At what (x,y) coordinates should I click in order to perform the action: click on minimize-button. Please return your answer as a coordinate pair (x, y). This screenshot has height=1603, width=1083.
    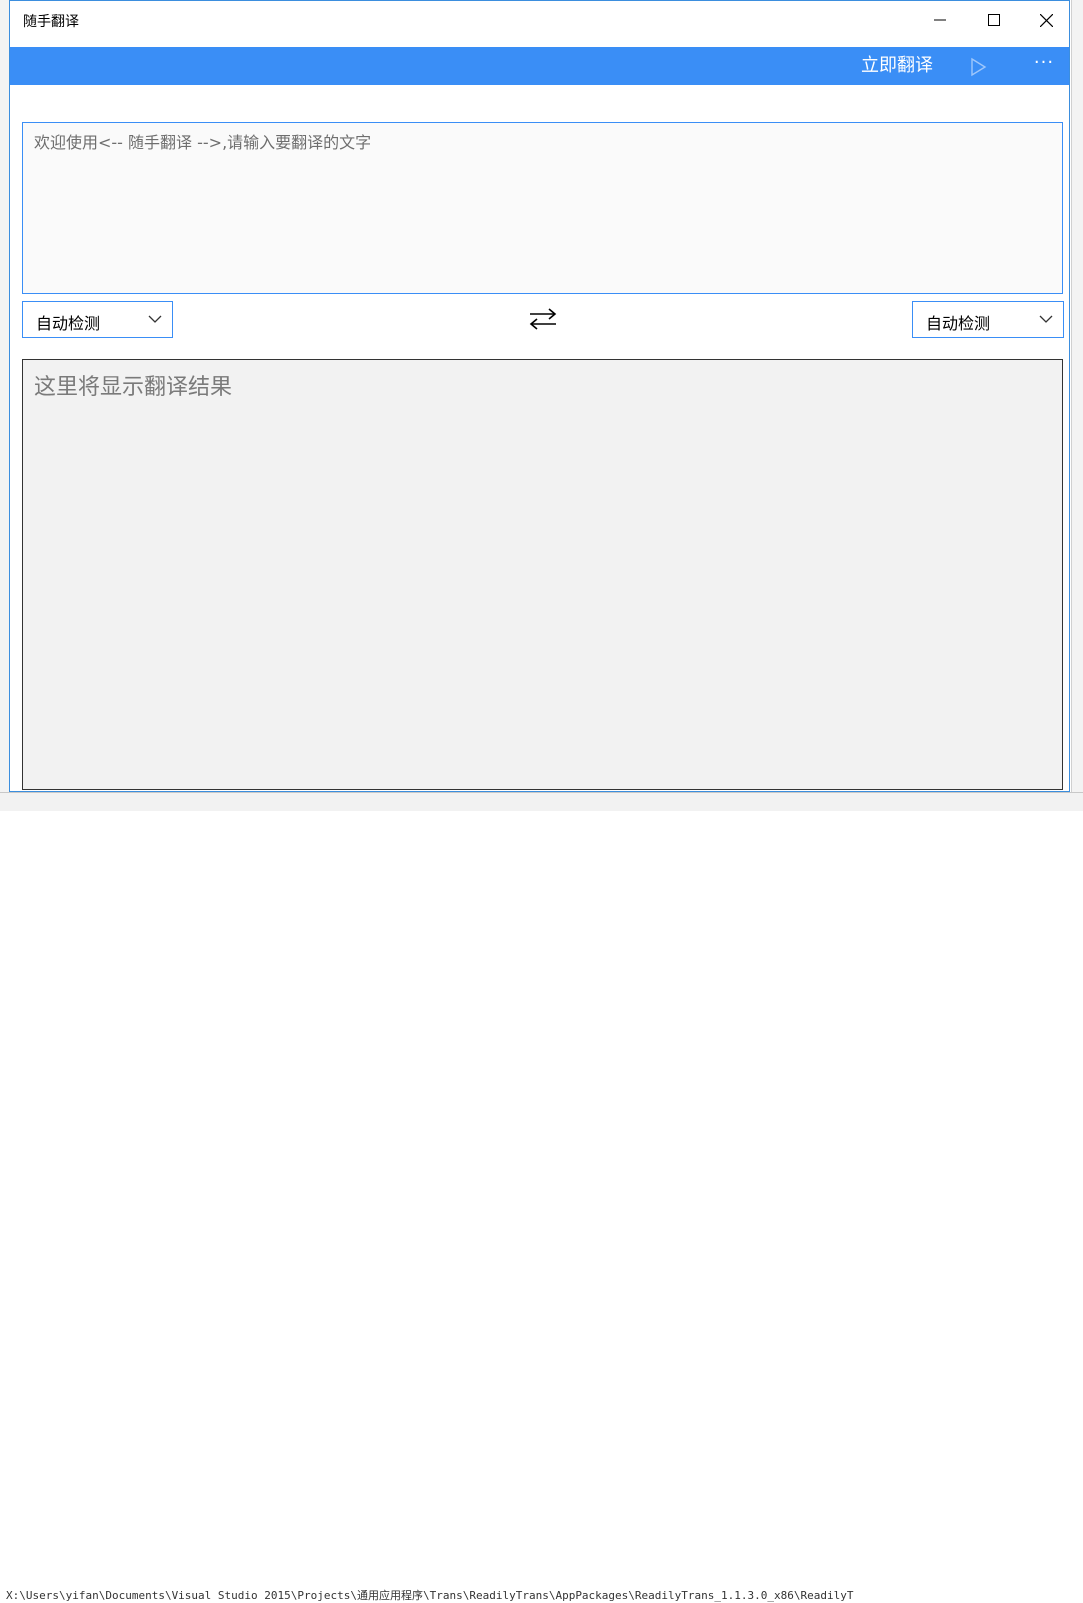
    Looking at the image, I should click on (940, 20).